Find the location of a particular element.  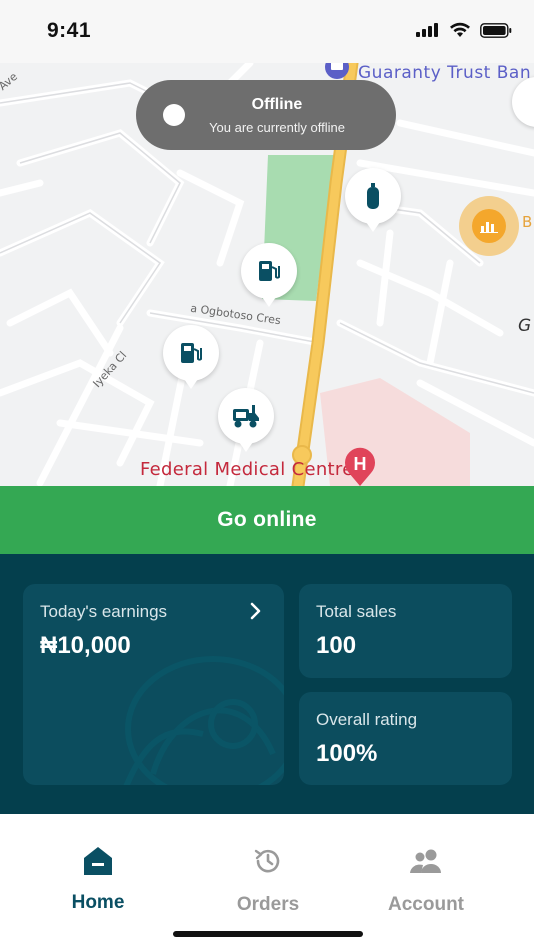

total-sales-card: Total sales 100 is located at coordinates (405, 631).